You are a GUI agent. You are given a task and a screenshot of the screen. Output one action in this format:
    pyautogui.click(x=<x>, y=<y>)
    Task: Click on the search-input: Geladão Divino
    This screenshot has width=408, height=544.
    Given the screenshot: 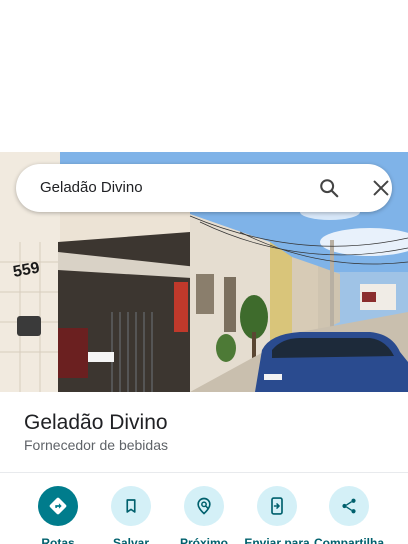 What is the action you would take?
    pyautogui.click(x=91, y=187)
    